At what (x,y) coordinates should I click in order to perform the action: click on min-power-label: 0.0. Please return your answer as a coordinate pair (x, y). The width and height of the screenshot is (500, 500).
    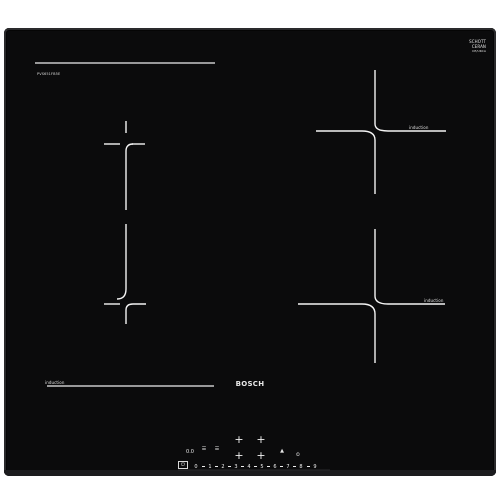
    Looking at the image, I should click on (190, 452).